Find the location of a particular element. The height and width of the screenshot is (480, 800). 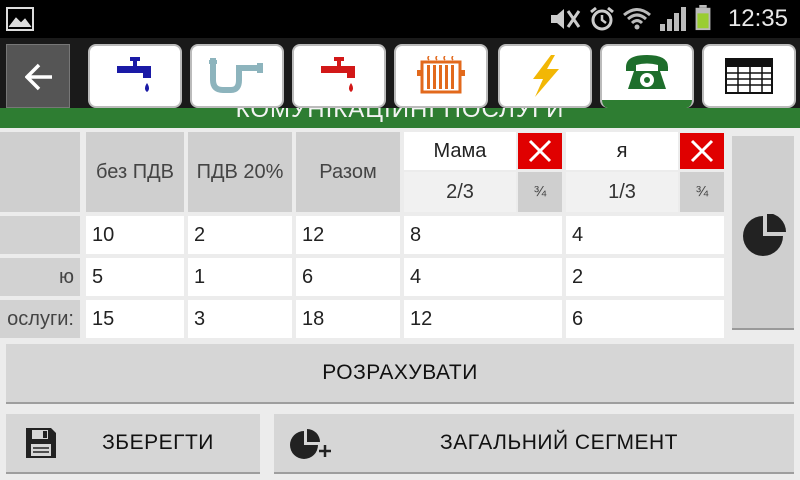

cell-total-1: 12 is located at coordinates (348, 235).